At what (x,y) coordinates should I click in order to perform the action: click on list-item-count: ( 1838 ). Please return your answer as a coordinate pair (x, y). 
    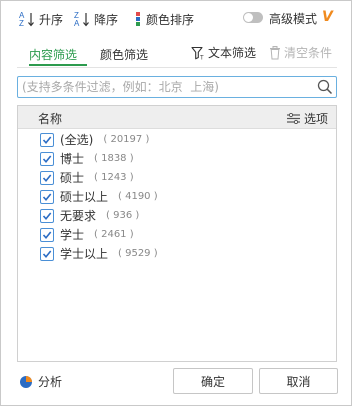
    Looking at the image, I should click on (114, 158).